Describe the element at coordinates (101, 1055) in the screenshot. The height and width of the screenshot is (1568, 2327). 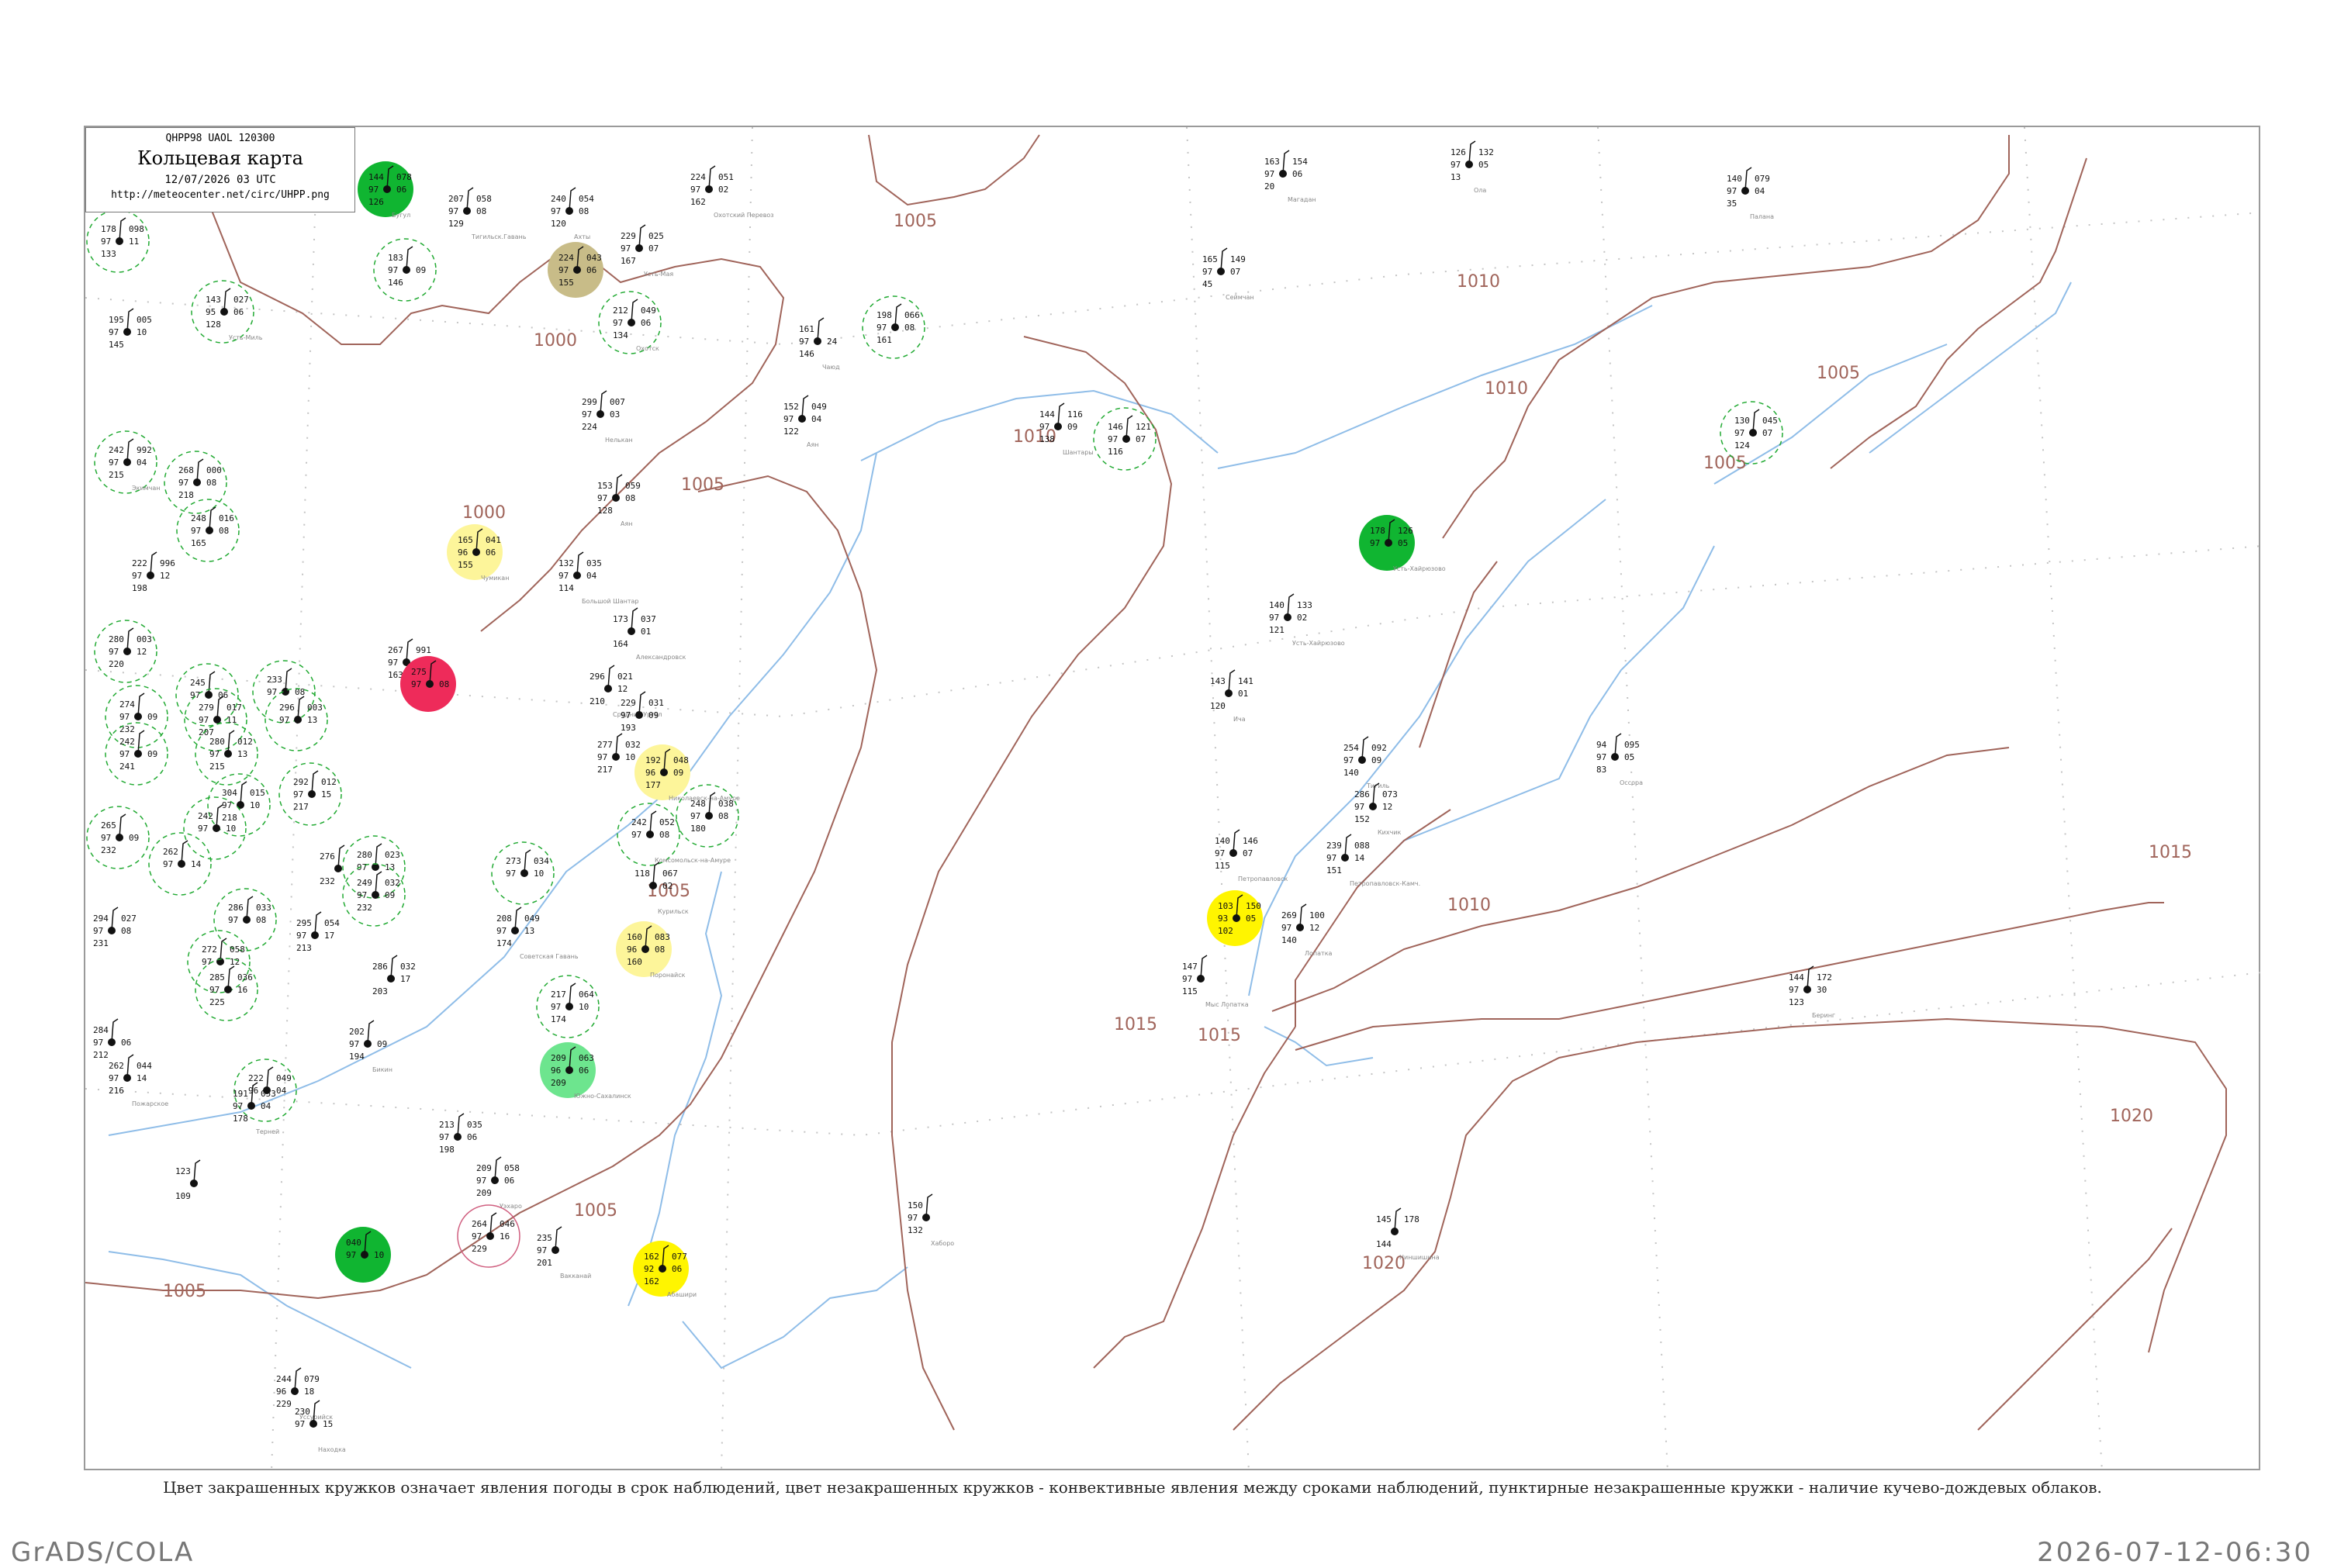
I see `station-value: 212` at that location.